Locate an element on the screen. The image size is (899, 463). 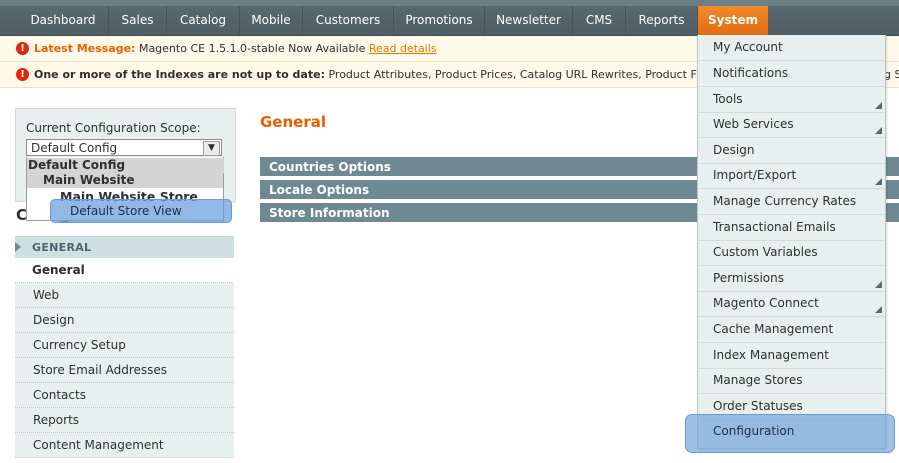
menu-item-my-account: My Account is located at coordinates (791, 48).